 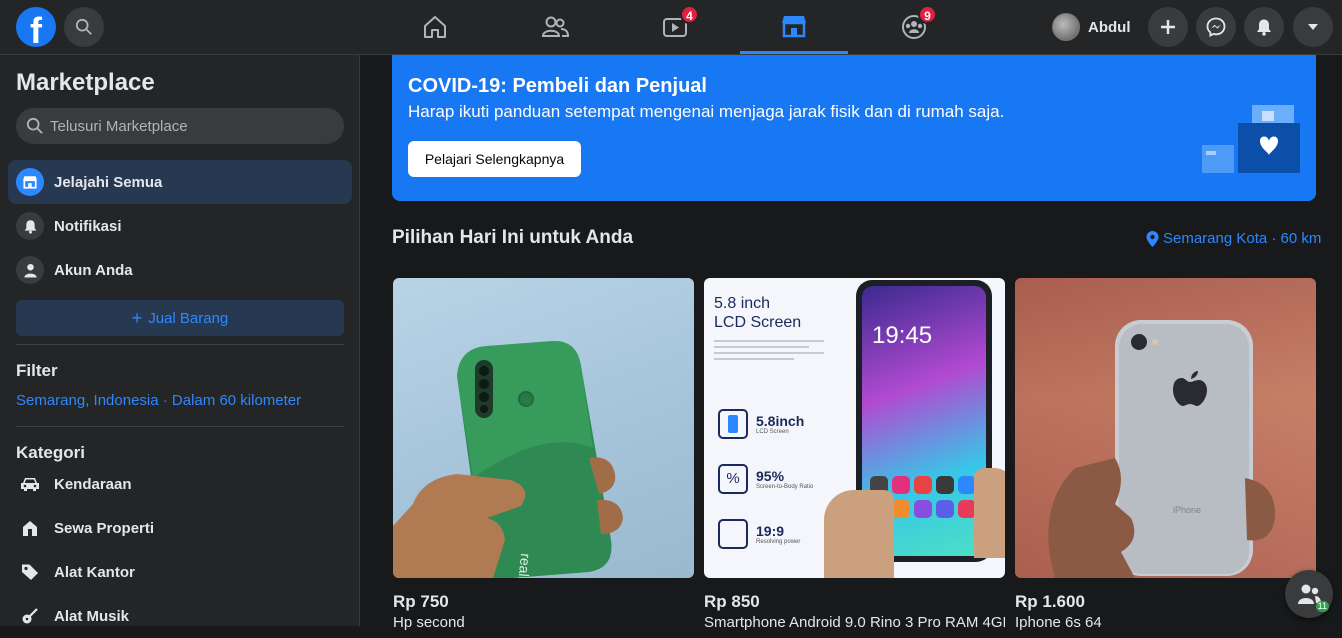 What do you see at coordinates (733, 533) in the screenshot?
I see `ratio-icon` at bounding box center [733, 533].